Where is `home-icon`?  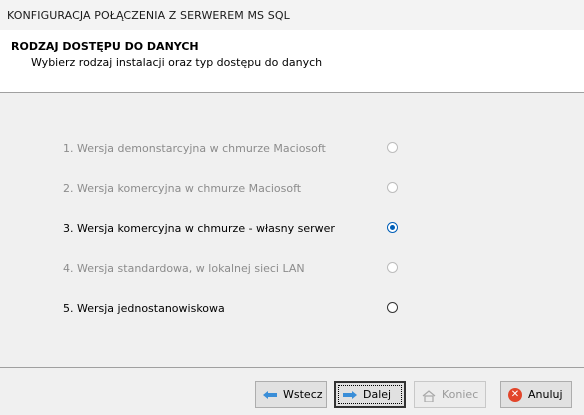 home-icon is located at coordinates (429, 395).